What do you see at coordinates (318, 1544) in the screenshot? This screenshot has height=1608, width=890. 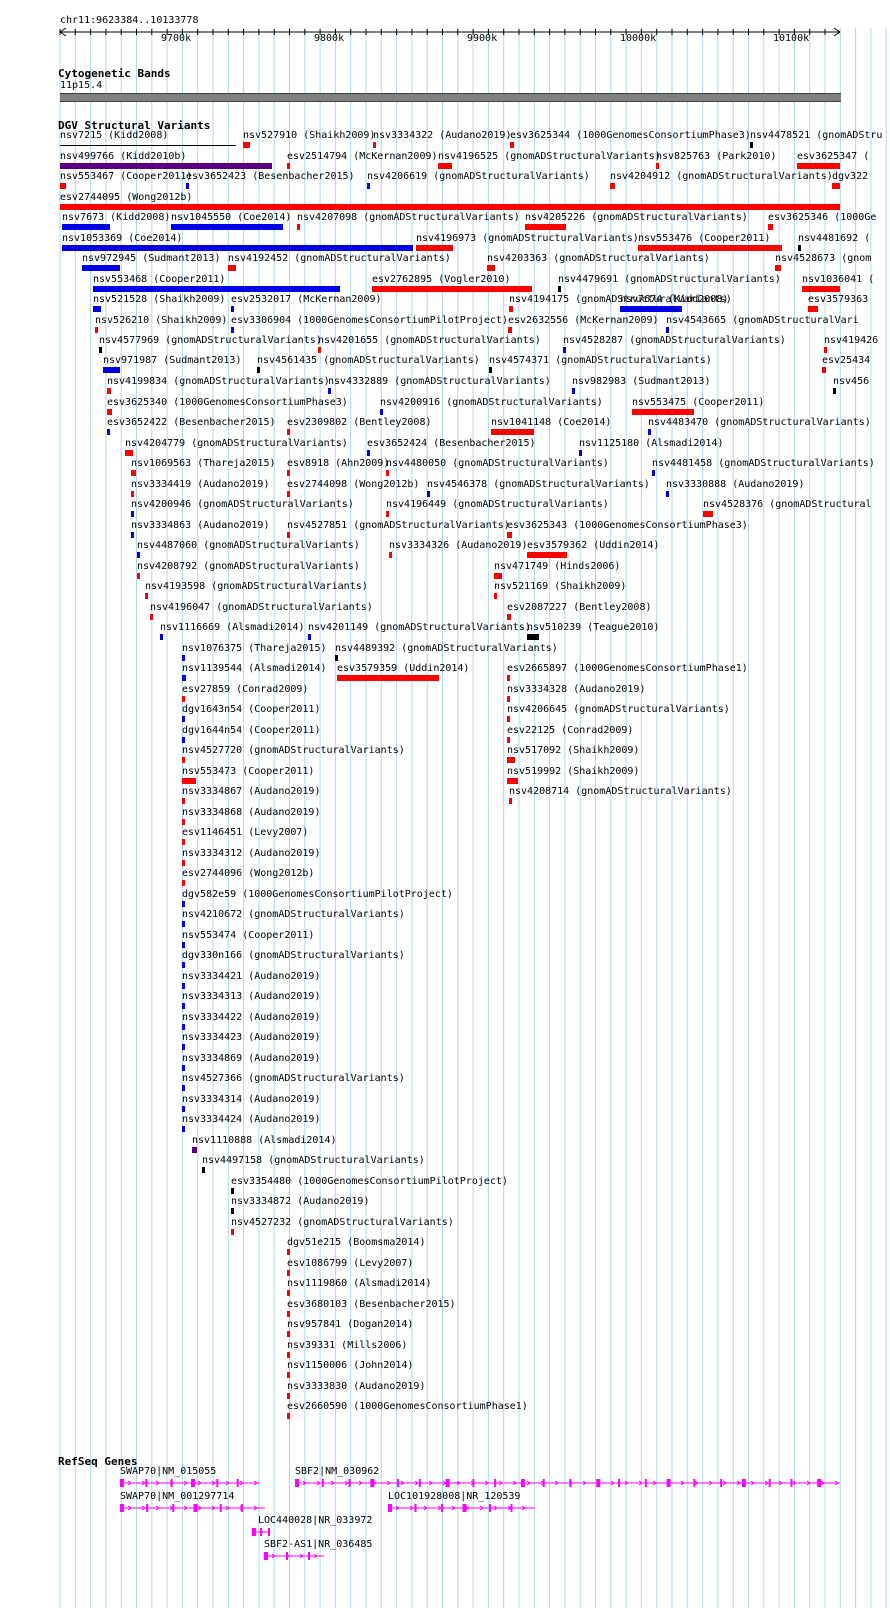 I see `gene-label: SBF2-AS1|NR_036485` at bounding box center [318, 1544].